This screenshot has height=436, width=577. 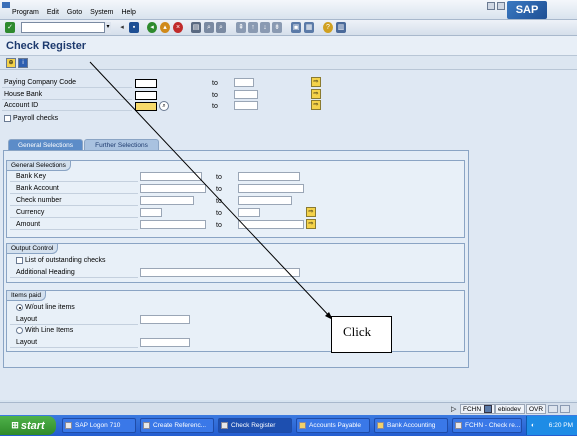 I want to click on taskbar-item-label: SAP Logon 710, so click(x=98, y=425).